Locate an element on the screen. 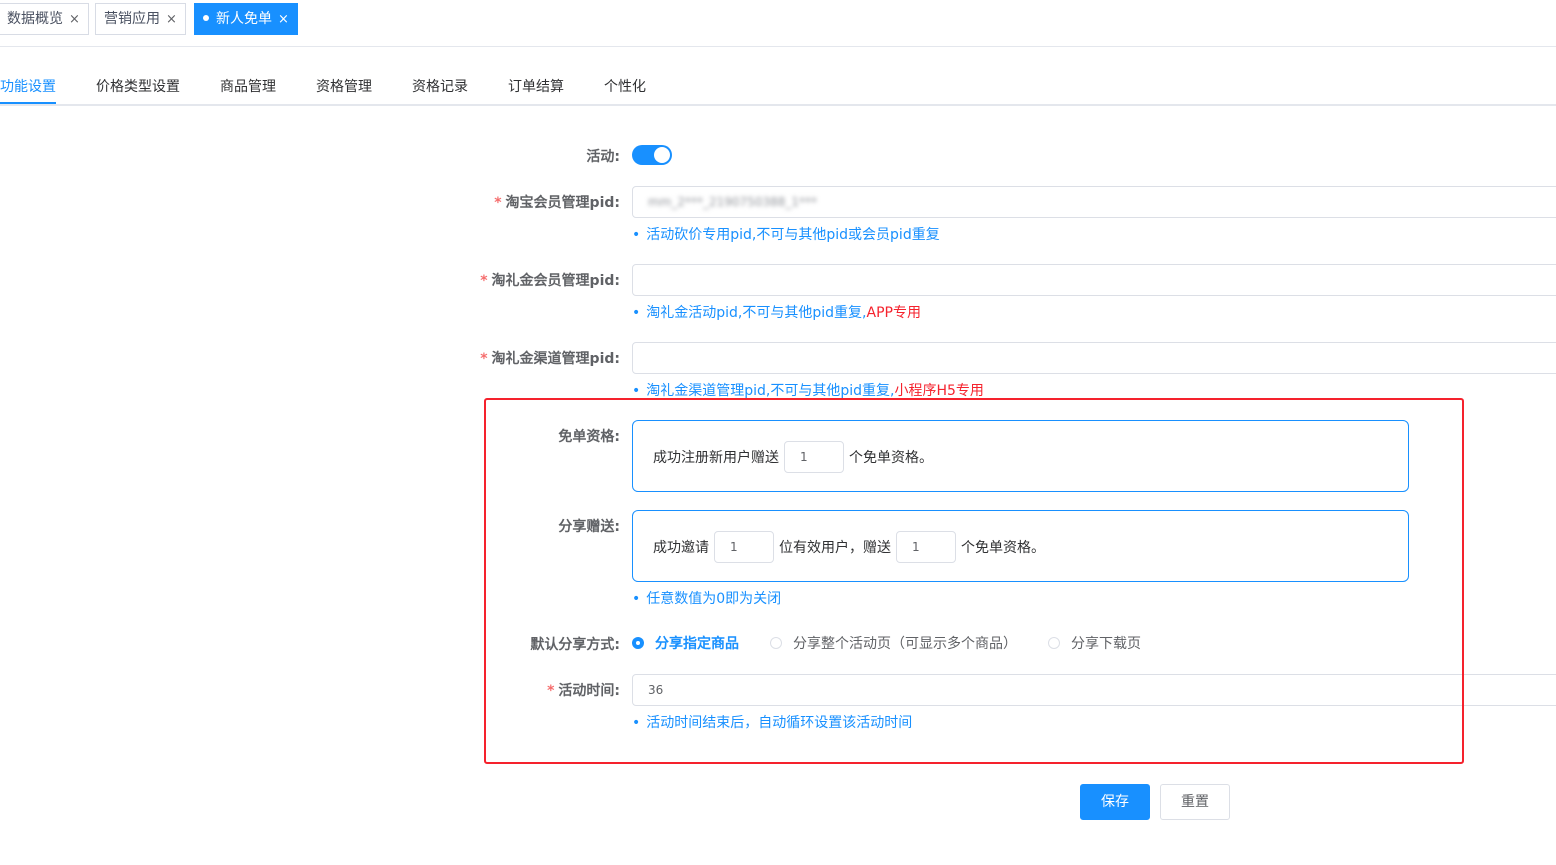 The height and width of the screenshot is (865, 1556). hint-text: 淘礼金渠道管理pid,不可与其他pid重复, is located at coordinates (770, 391).